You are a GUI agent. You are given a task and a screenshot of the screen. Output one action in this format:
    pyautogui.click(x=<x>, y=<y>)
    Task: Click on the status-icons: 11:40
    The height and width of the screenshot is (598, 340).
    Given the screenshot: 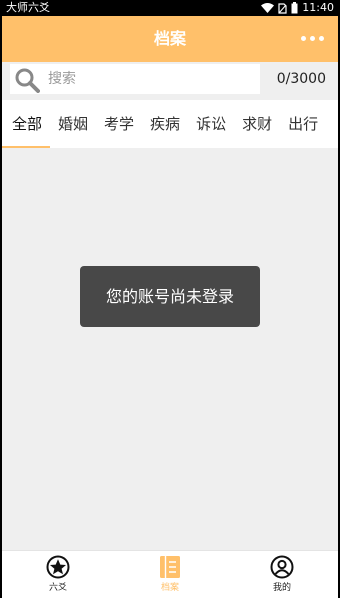 What is the action you would take?
    pyautogui.click(x=297, y=8)
    